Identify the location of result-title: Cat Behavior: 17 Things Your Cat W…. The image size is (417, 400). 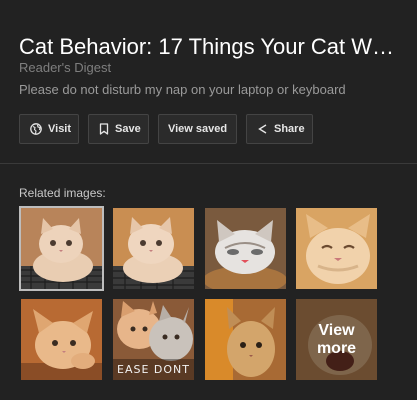
(211, 47).